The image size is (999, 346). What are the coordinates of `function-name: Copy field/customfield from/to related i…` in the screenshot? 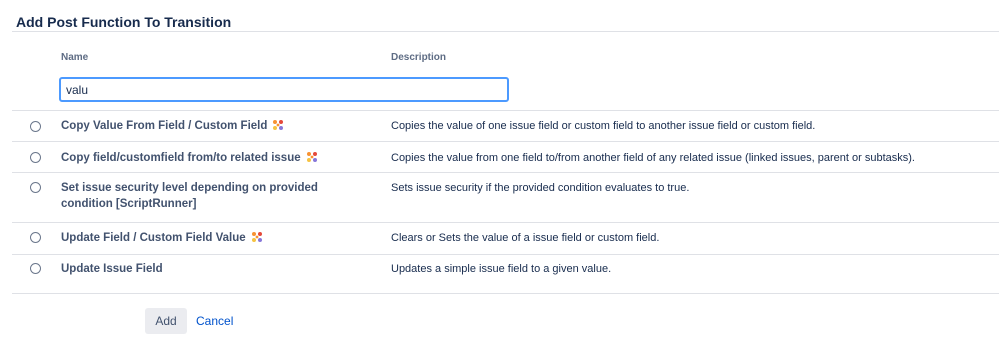 It's located at (181, 158).